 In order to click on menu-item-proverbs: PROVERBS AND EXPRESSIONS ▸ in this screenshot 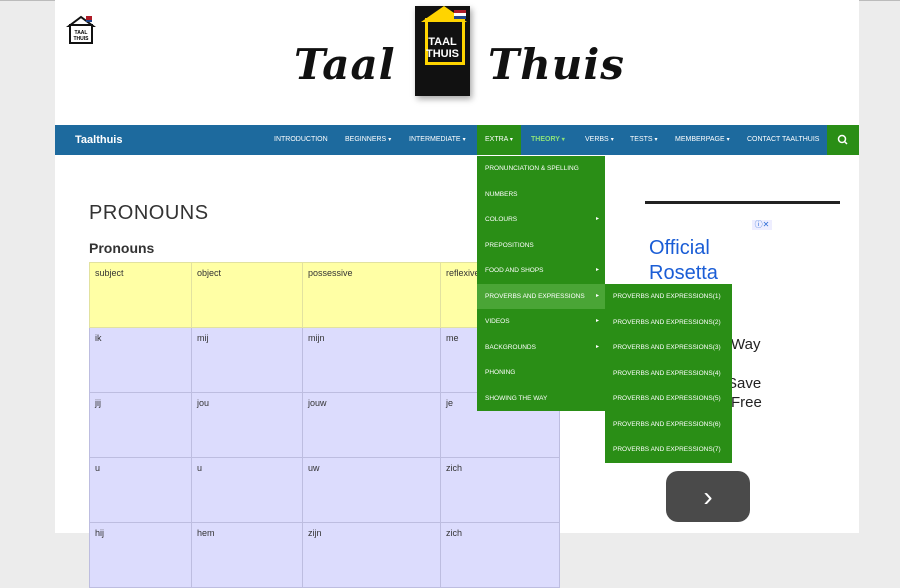, I will do `click(541, 296)`.